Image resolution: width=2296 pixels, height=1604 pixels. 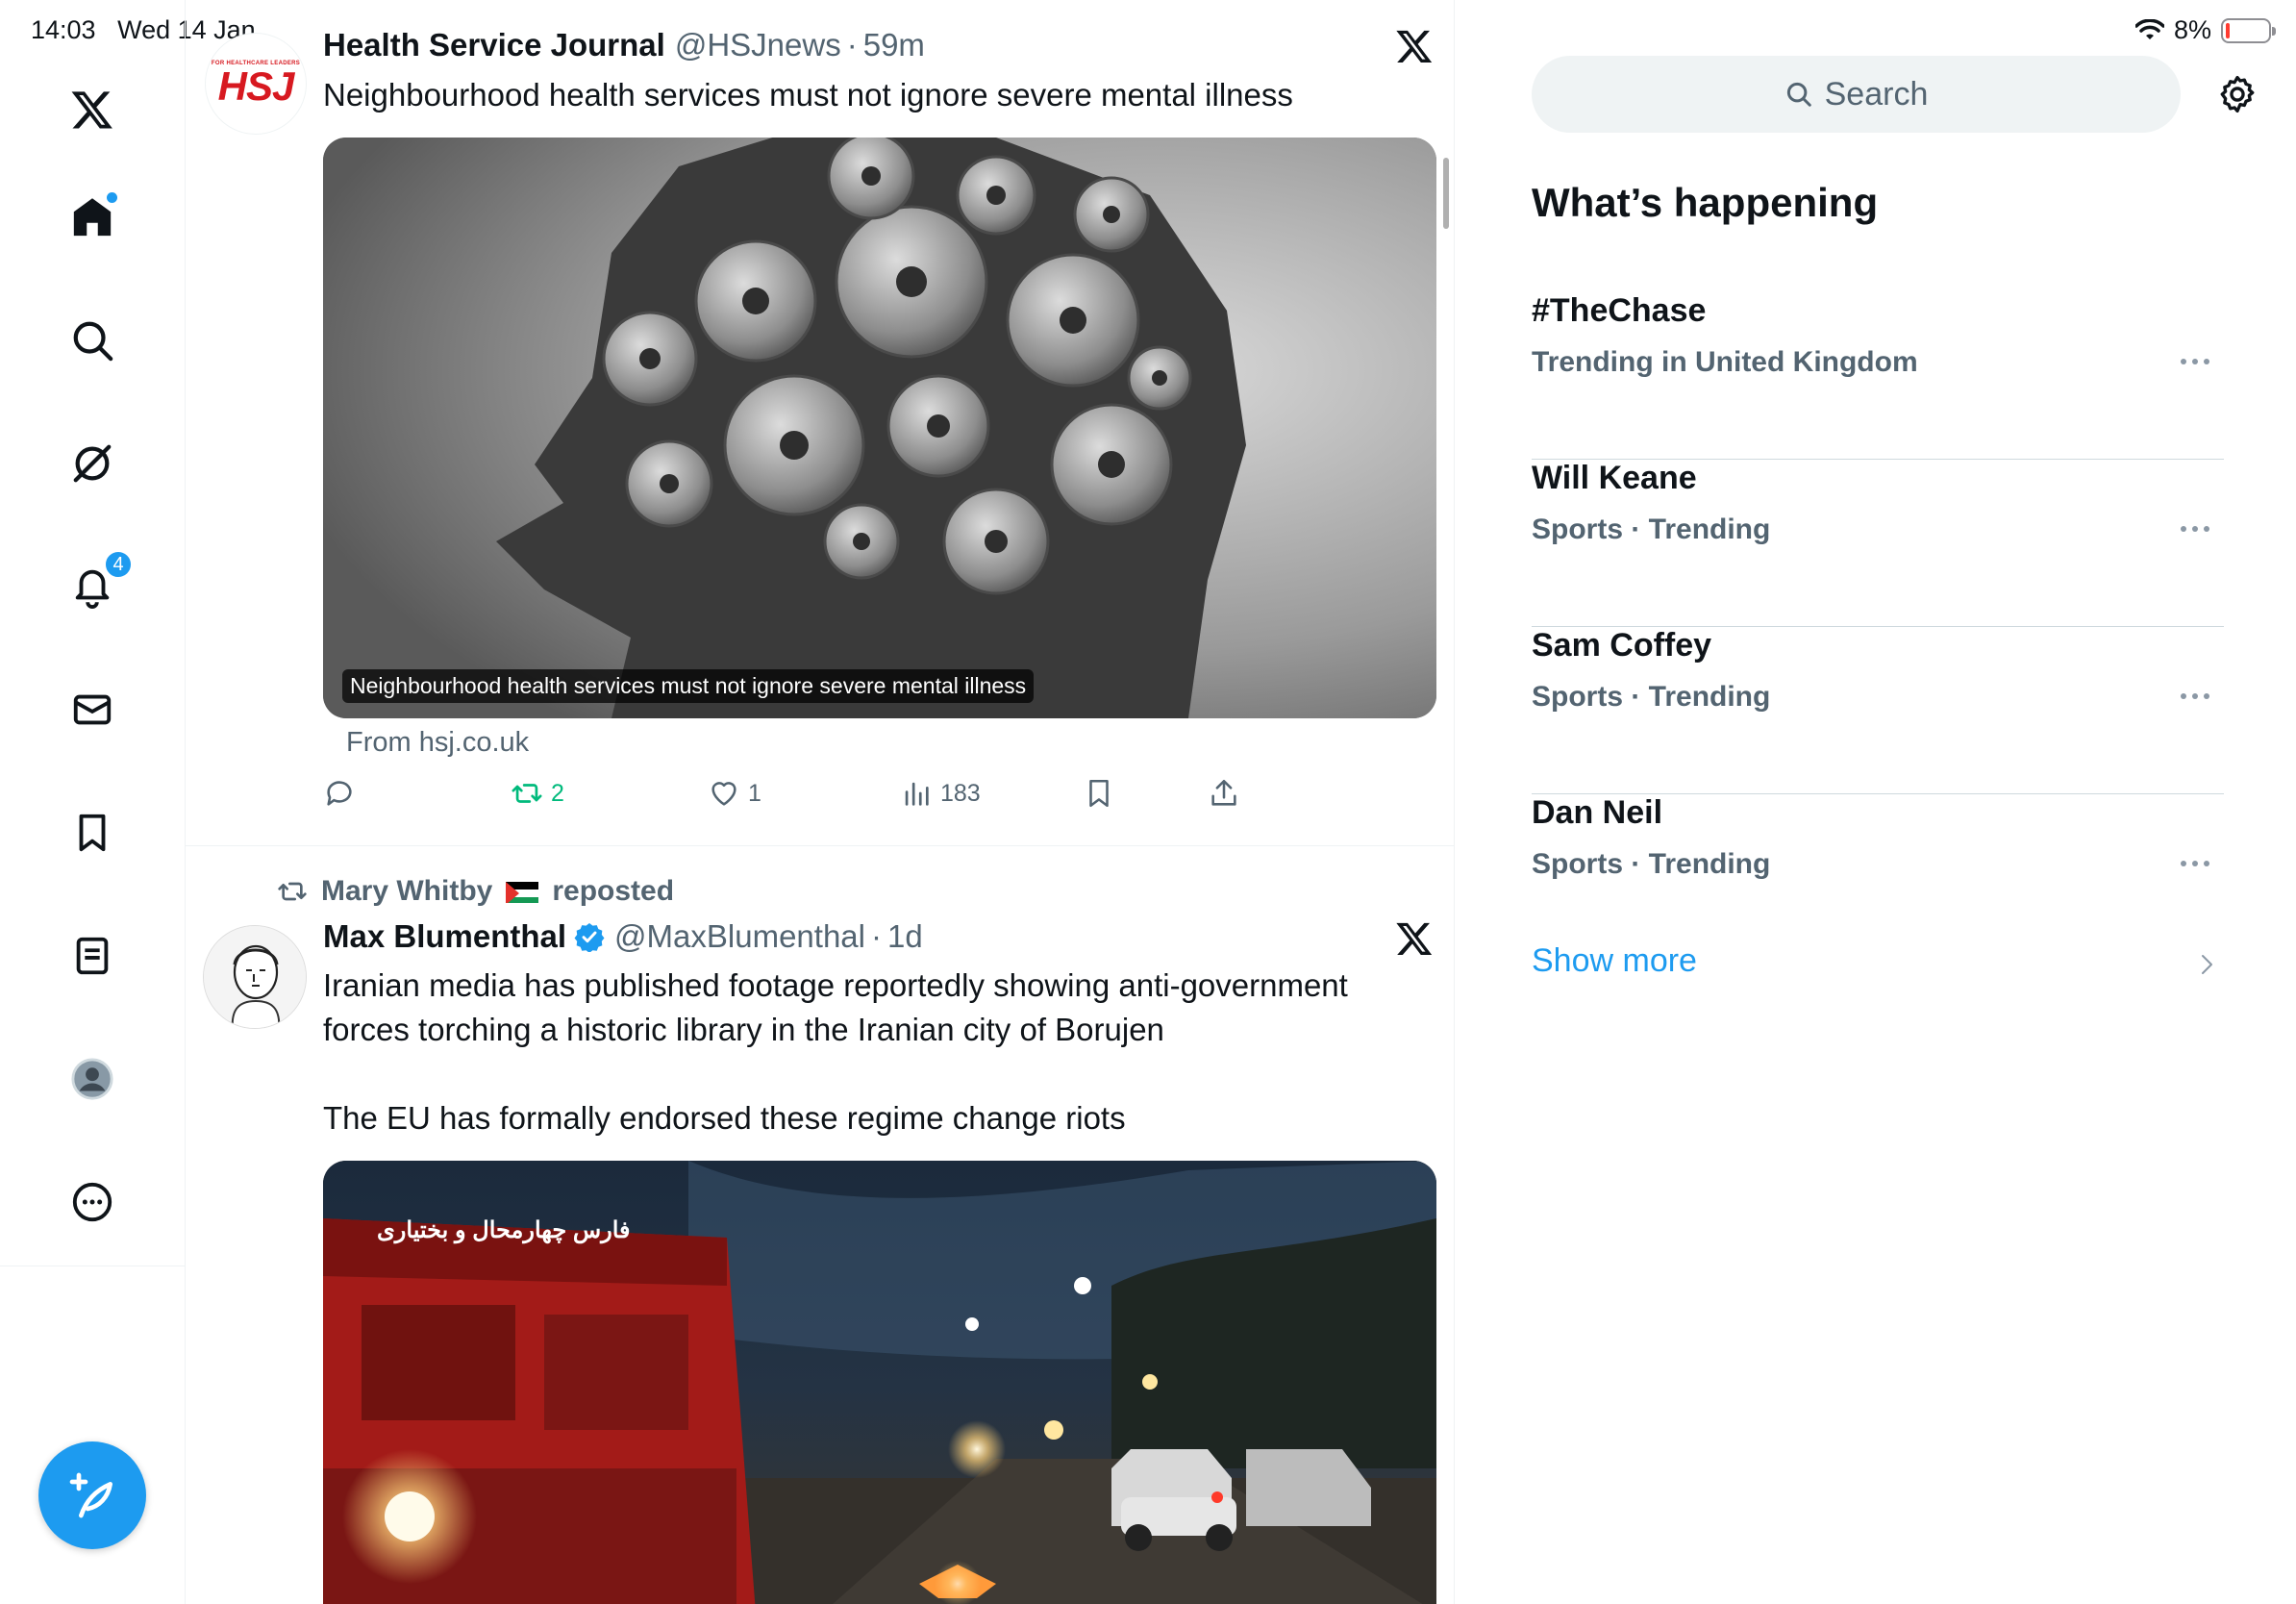 I want to click on search-input: Search, so click(x=1856, y=94).